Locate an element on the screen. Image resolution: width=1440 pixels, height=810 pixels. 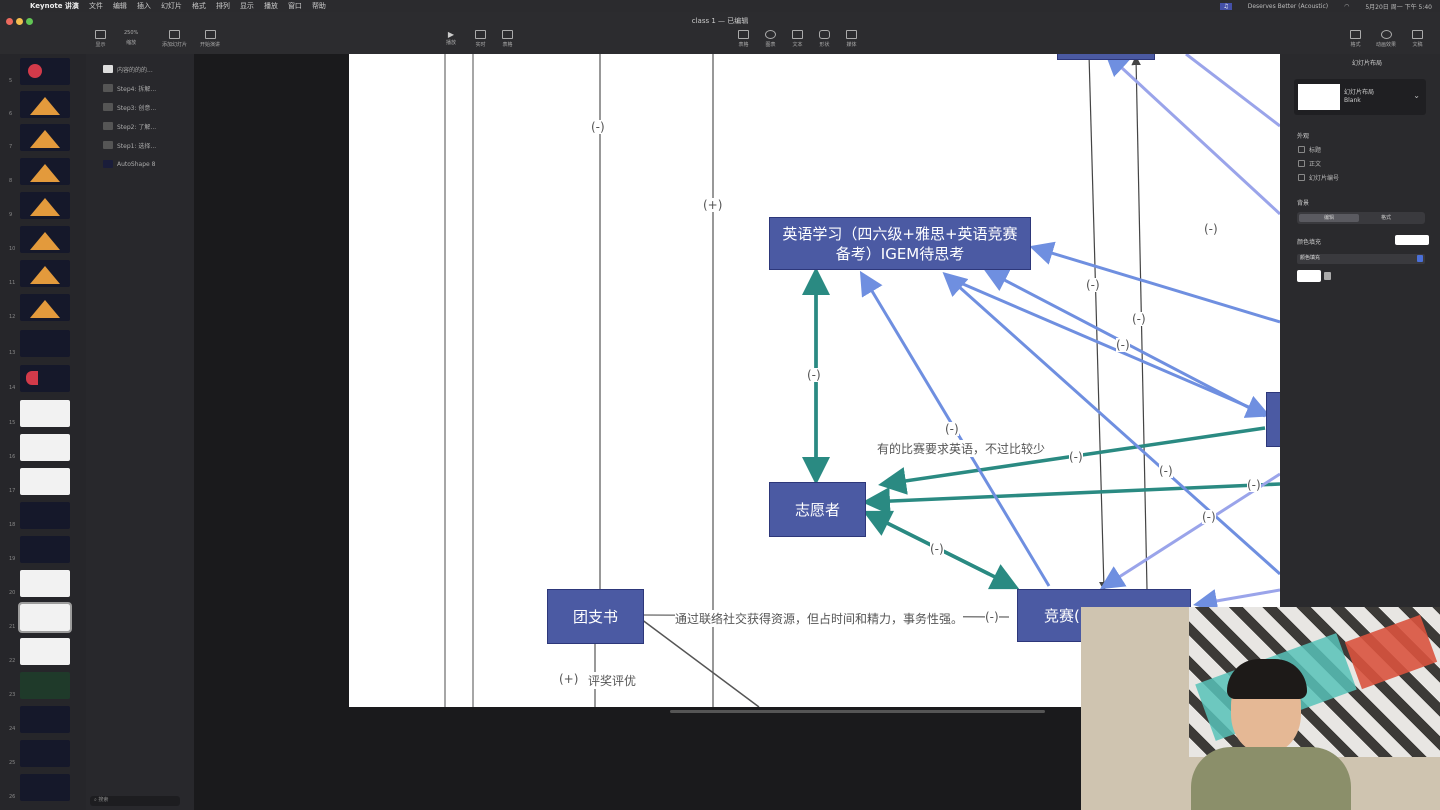
node-volunteer: 志愿者 is located at coordinates (817, 509).